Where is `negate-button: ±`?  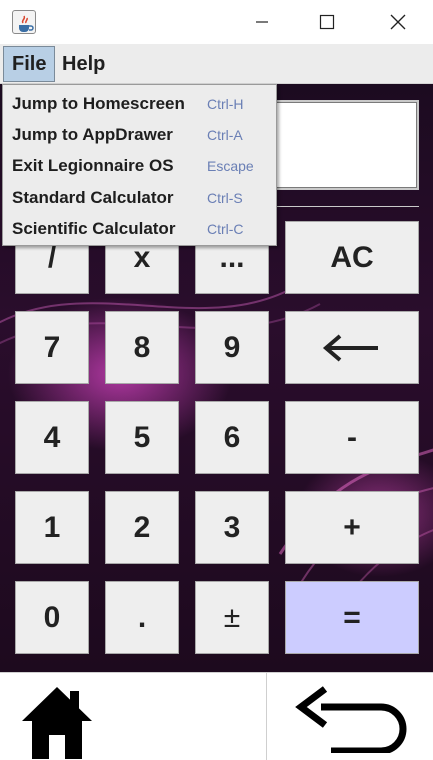
negate-button: ± is located at coordinates (232, 617).